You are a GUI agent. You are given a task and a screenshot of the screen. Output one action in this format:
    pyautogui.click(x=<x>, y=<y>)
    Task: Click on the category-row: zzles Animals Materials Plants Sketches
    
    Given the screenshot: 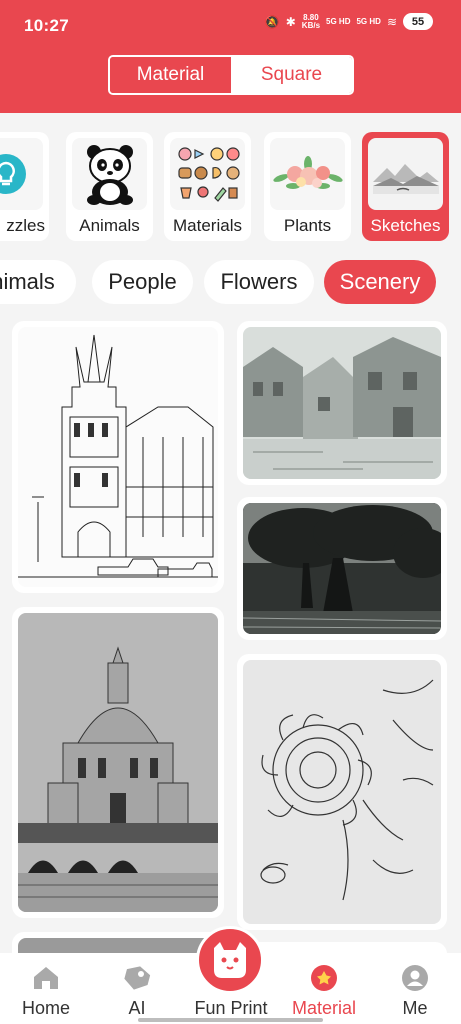 What is the action you would take?
    pyautogui.click(x=230, y=188)
    